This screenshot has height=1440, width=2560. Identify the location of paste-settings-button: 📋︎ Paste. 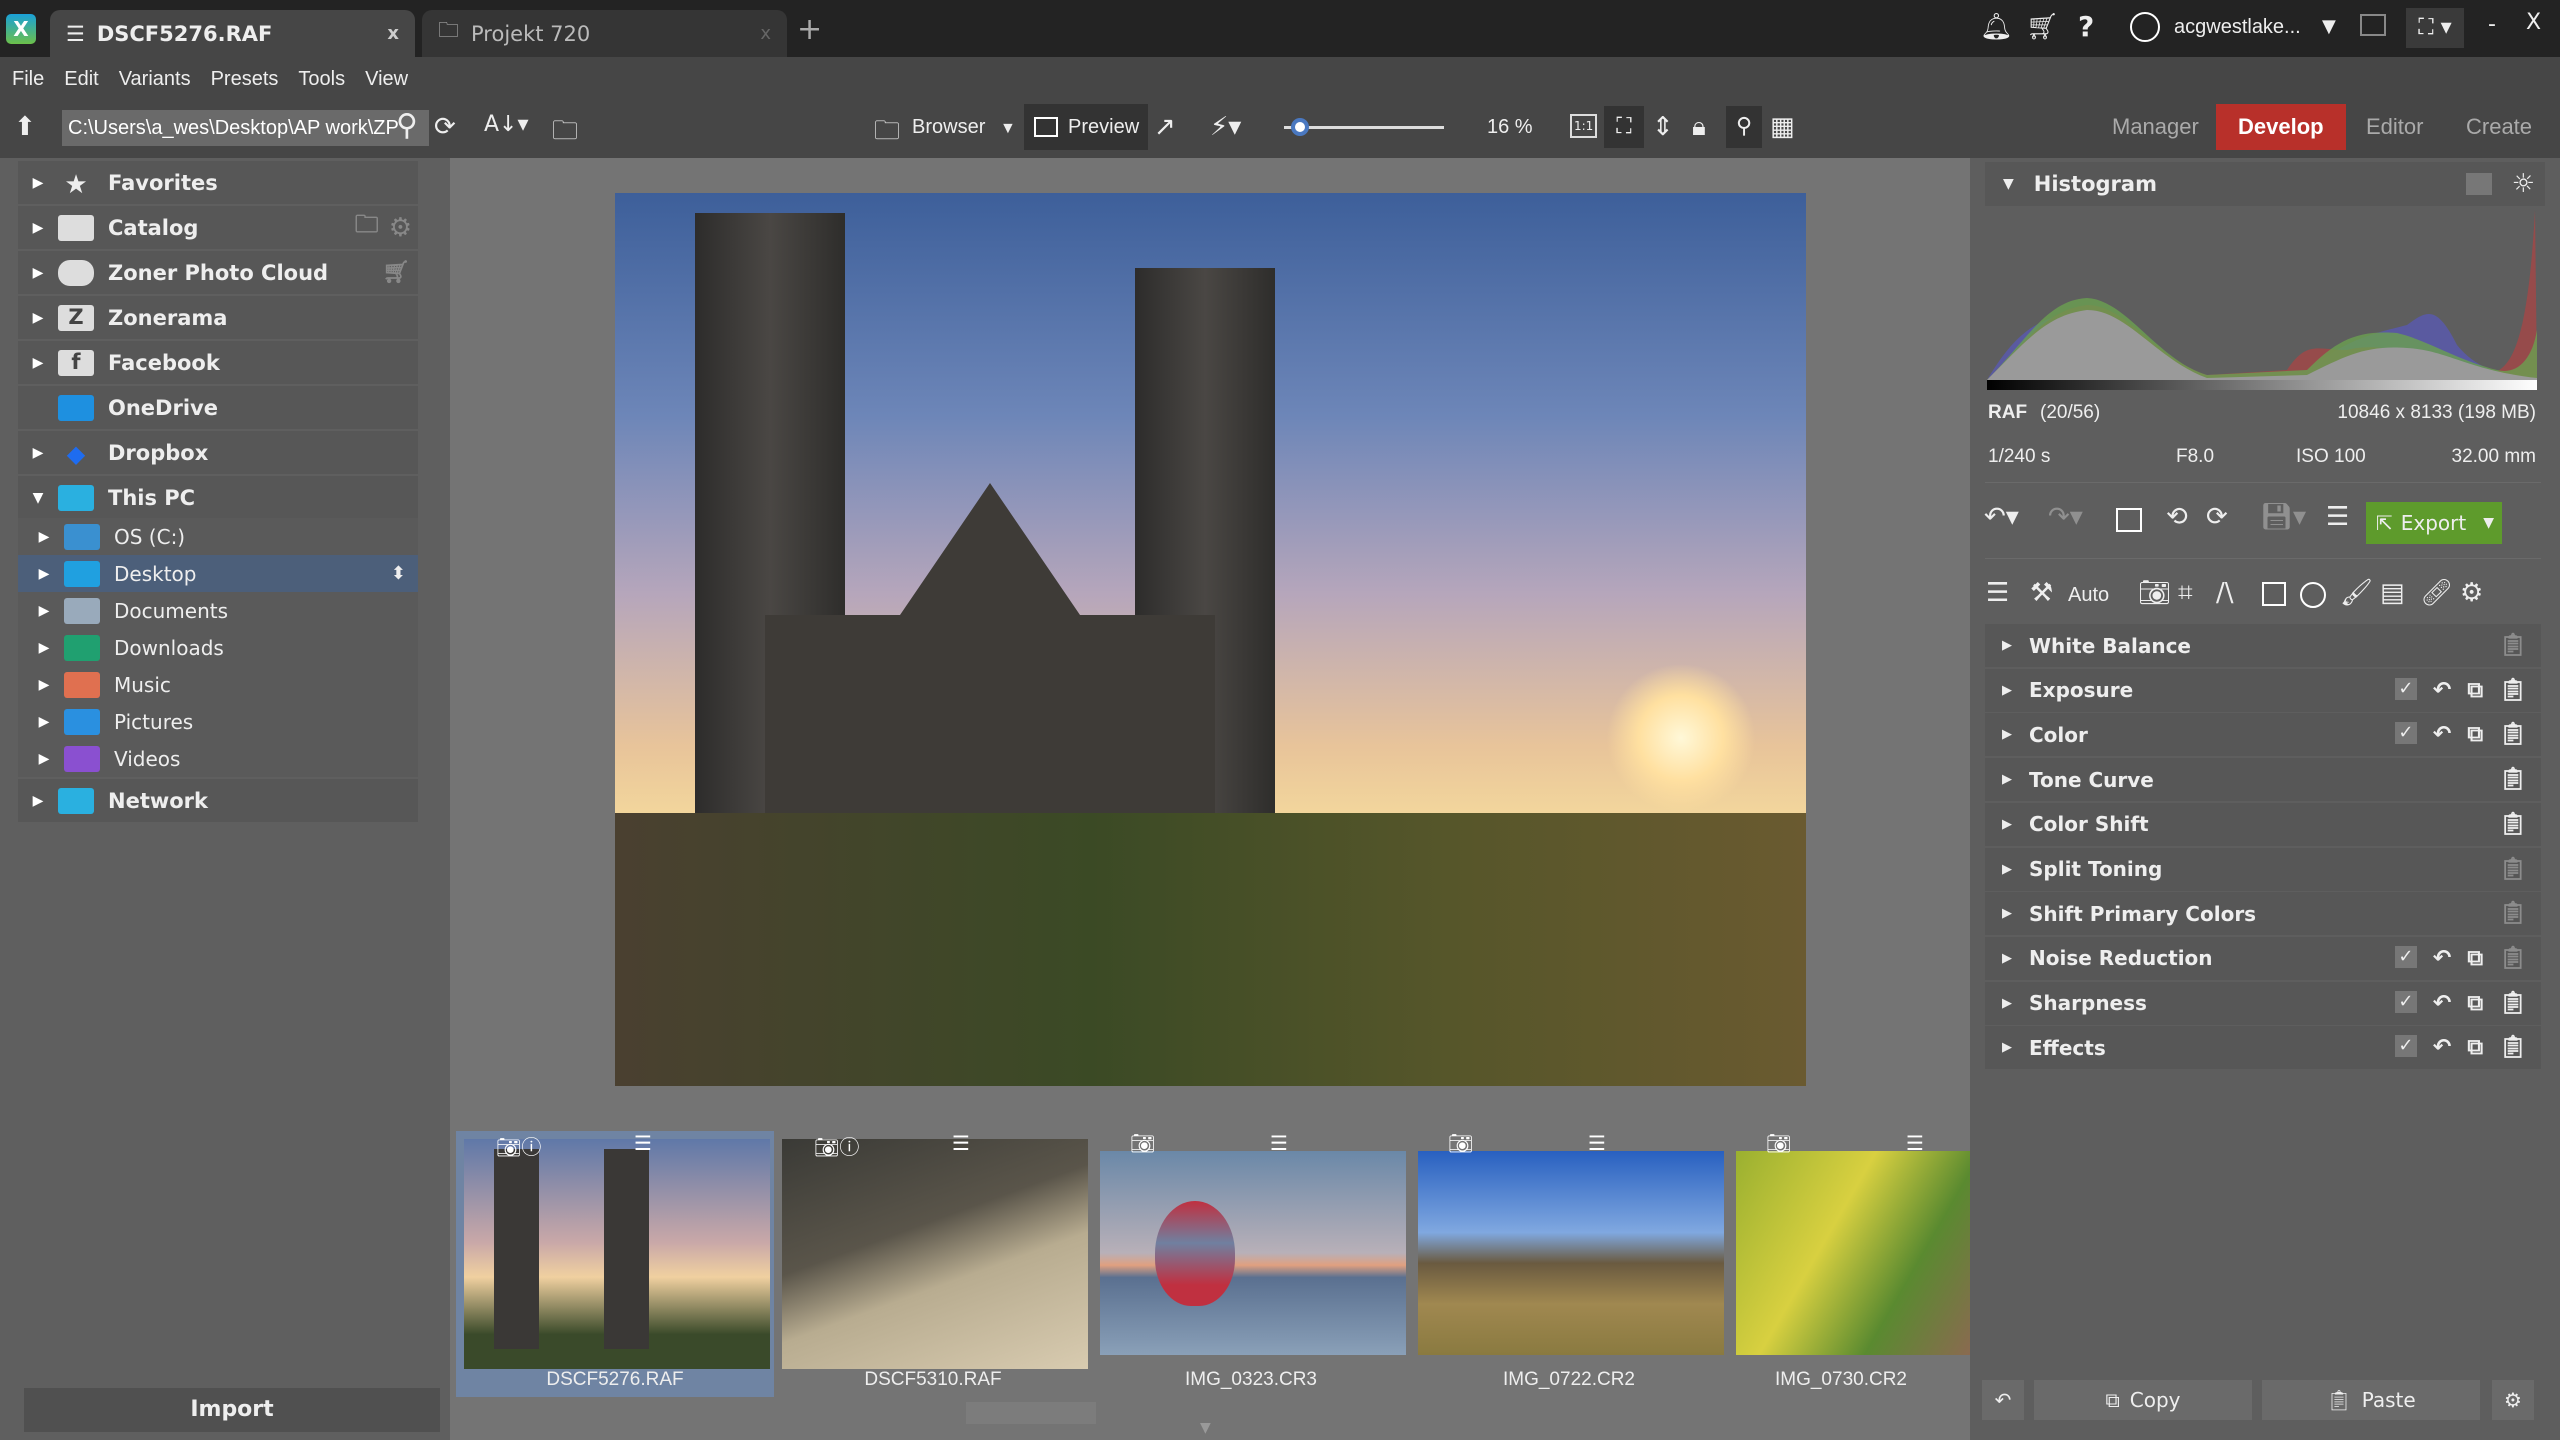
(2371, 1400).